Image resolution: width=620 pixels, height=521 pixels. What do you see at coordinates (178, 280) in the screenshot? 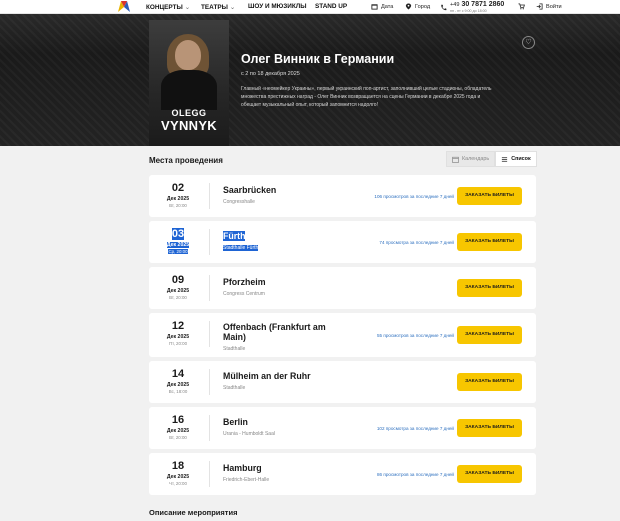
I see `event-day: 09` at bounding box center [178, 280].